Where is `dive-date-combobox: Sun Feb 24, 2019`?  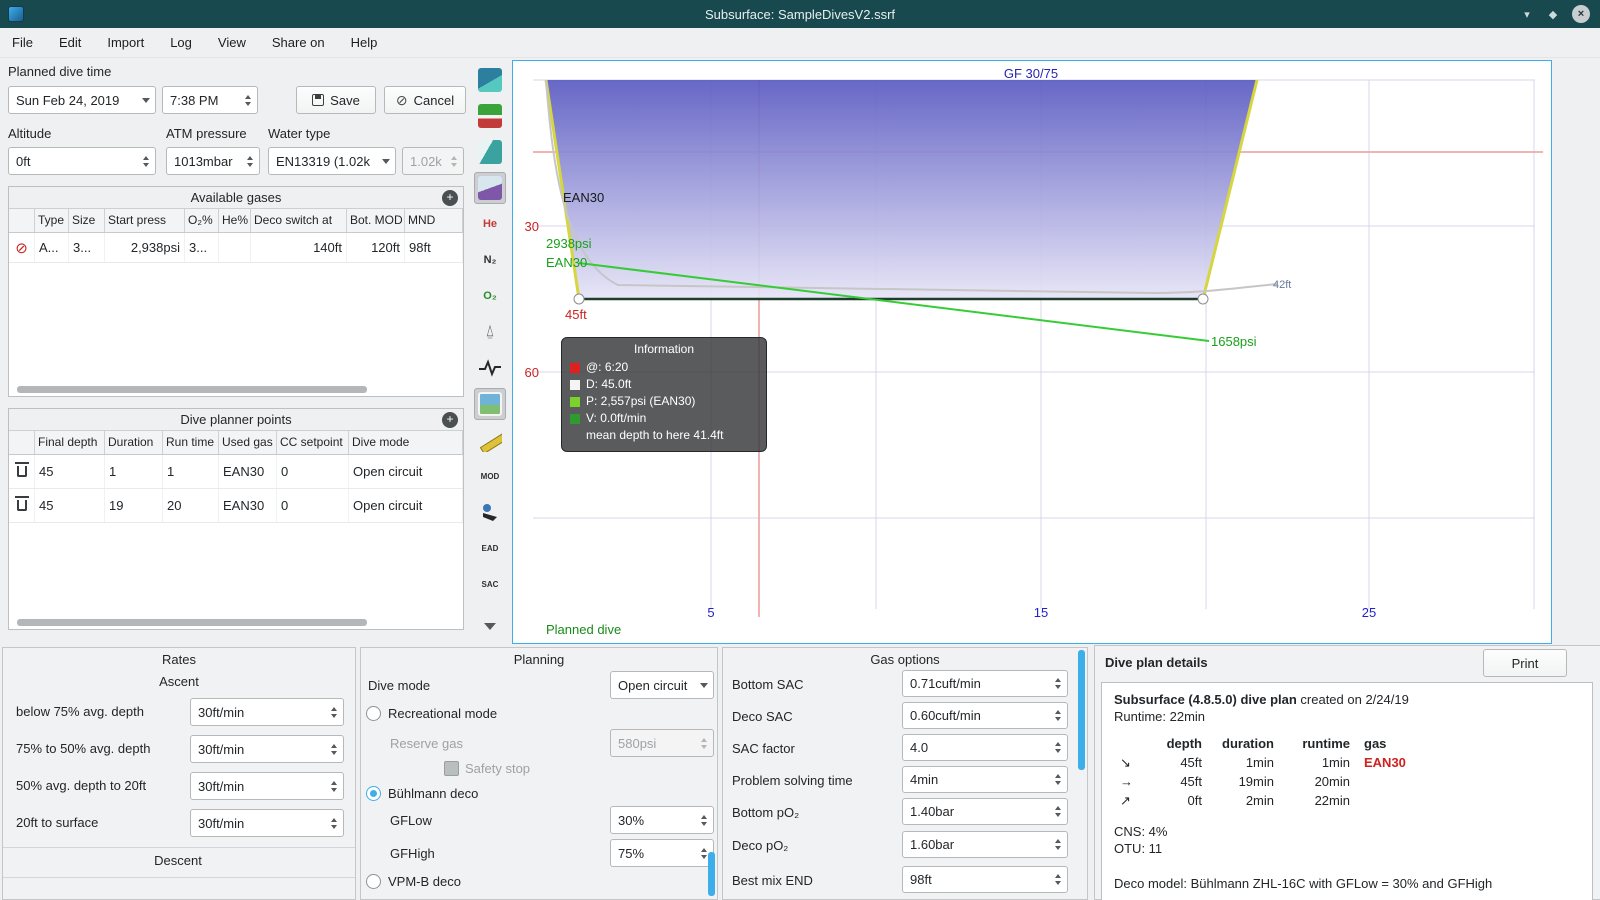
dive-date-combobox: Sun Feb 24, 2019 is located at coordinates (82, 100).